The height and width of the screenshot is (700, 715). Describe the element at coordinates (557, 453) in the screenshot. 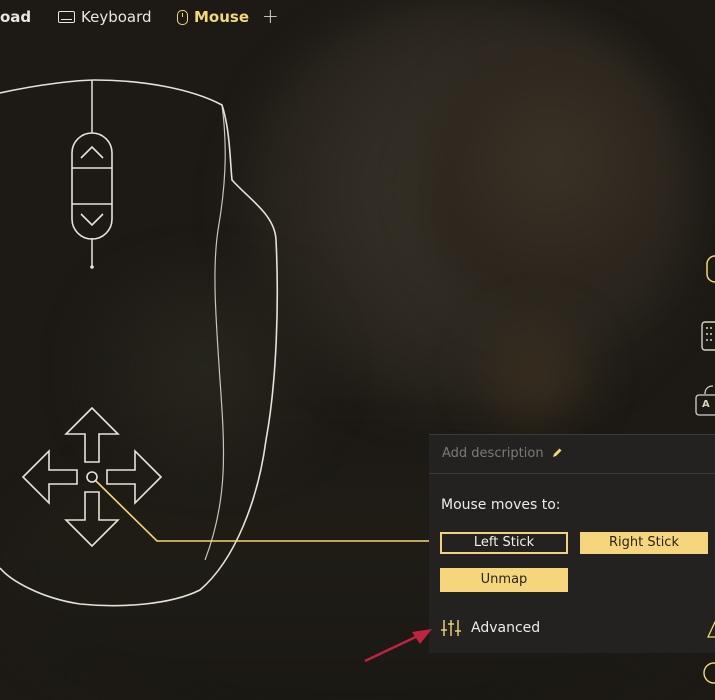

I see `edit-pencil-icon` at that location.